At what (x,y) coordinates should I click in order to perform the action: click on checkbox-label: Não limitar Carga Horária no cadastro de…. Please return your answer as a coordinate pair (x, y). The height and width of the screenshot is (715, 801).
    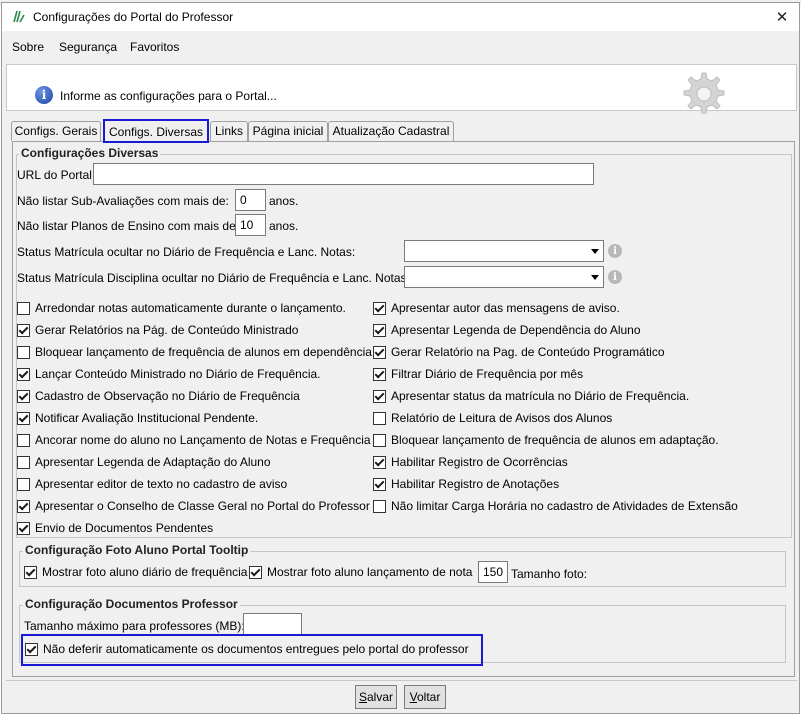
    Looking at the image, I should click on (564, 506).